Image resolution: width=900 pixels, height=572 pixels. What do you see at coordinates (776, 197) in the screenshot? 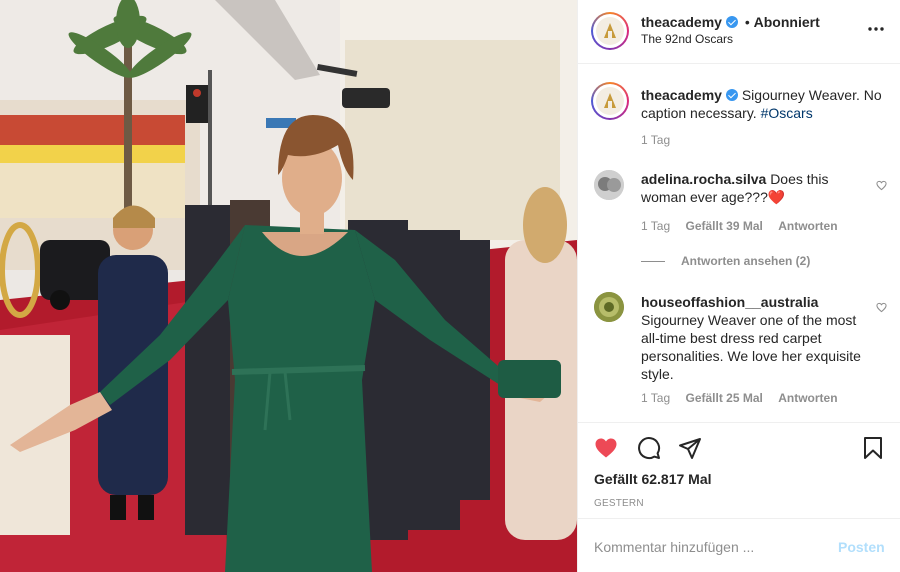
I see `heart-emoji: ❤️` at bounding box center [776, 197].